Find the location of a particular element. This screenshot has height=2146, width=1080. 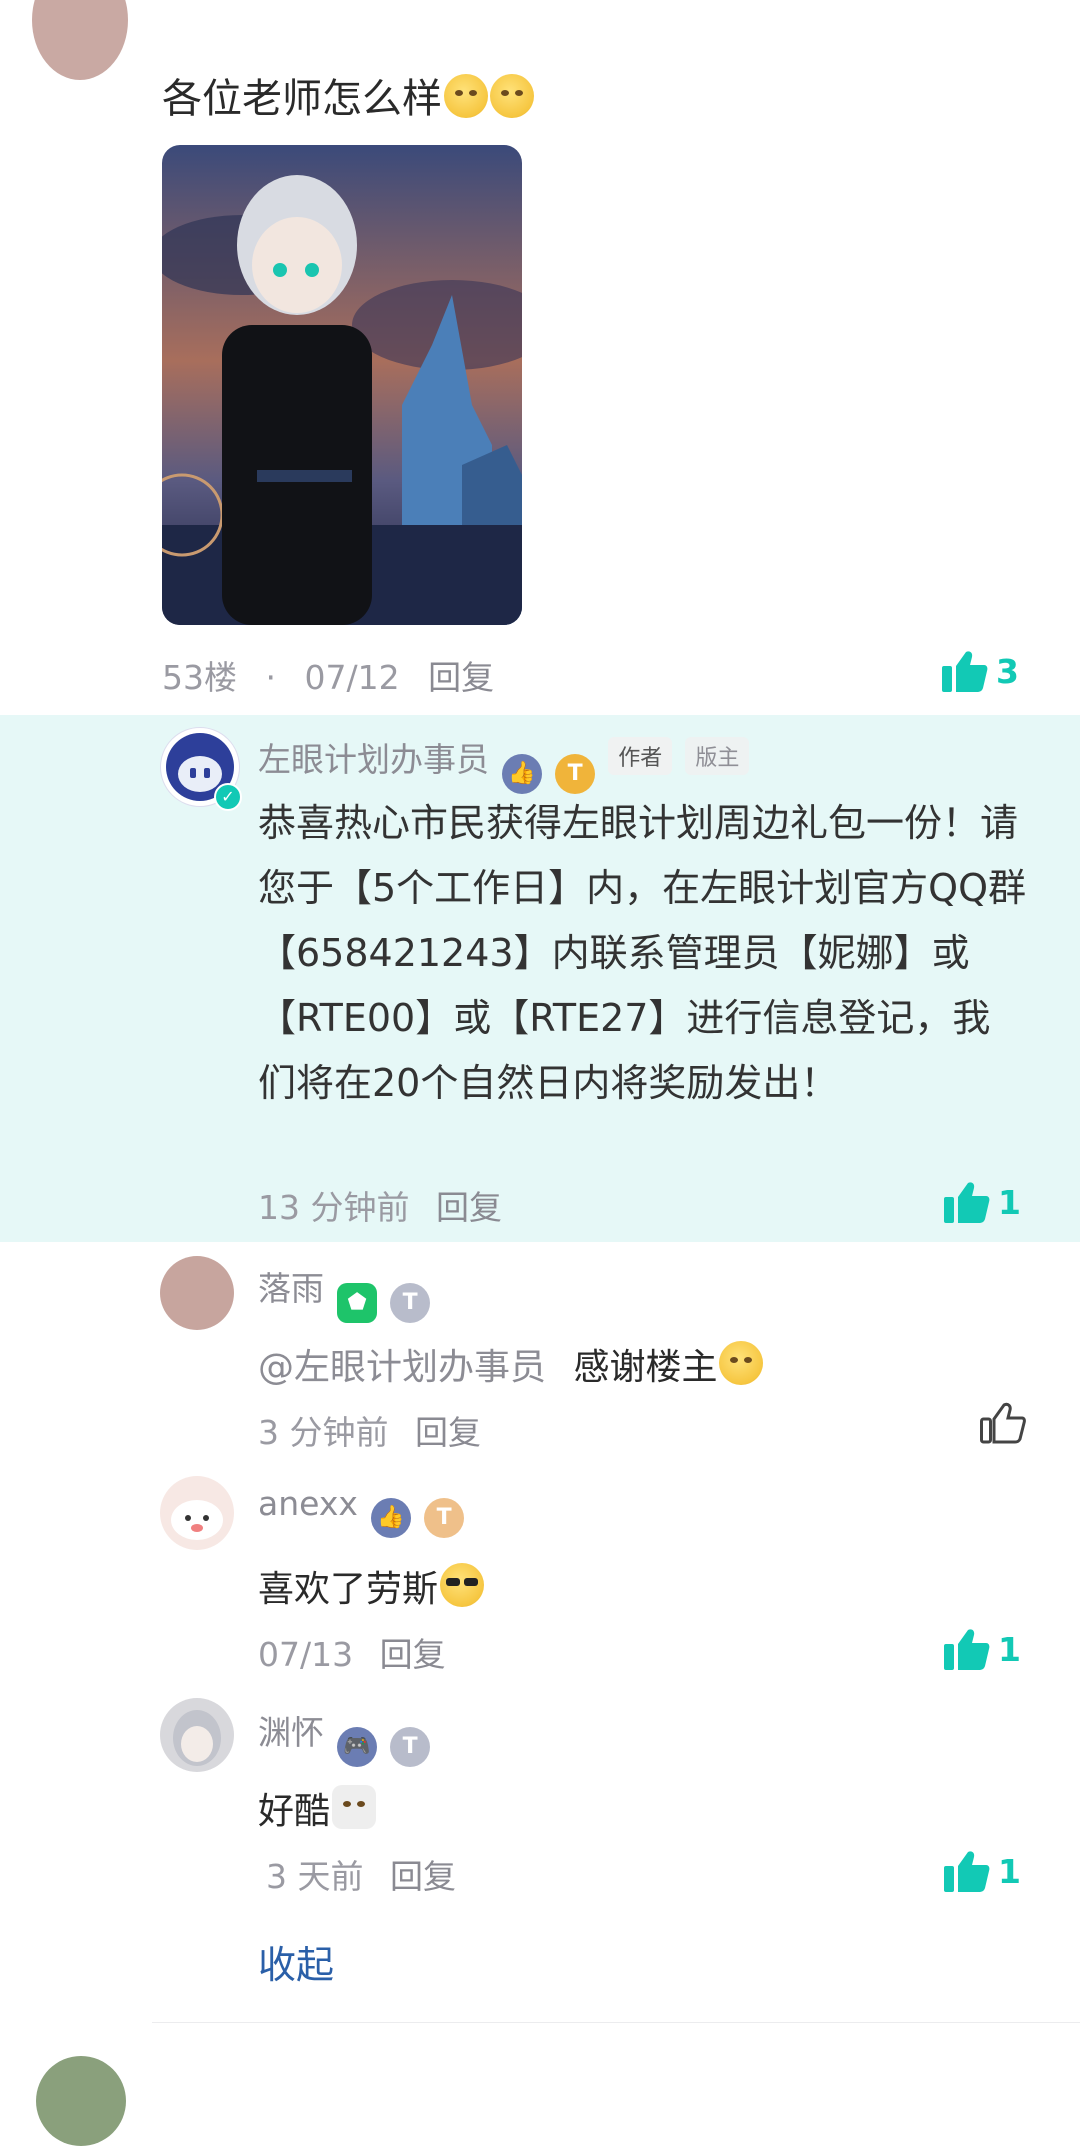

post-text-row: 各位老师怎么样 is located at coordinates (348, 95).